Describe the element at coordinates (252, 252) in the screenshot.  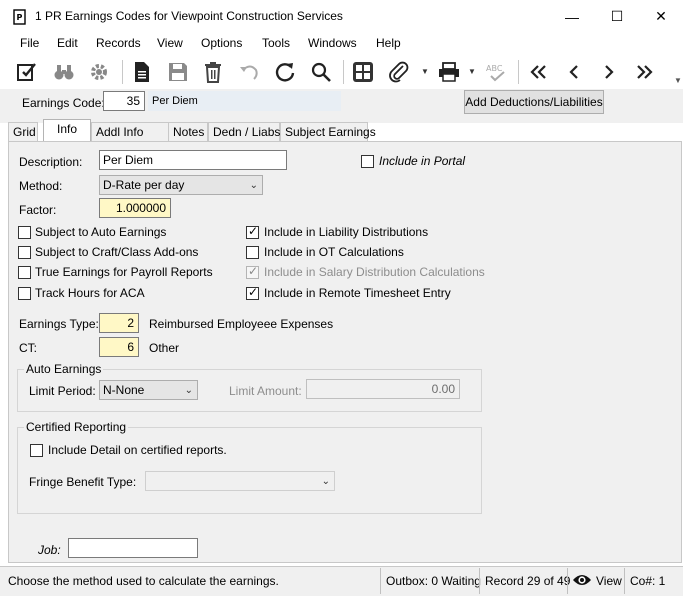
I see `include-ot-calculations-checkbox` at that location.